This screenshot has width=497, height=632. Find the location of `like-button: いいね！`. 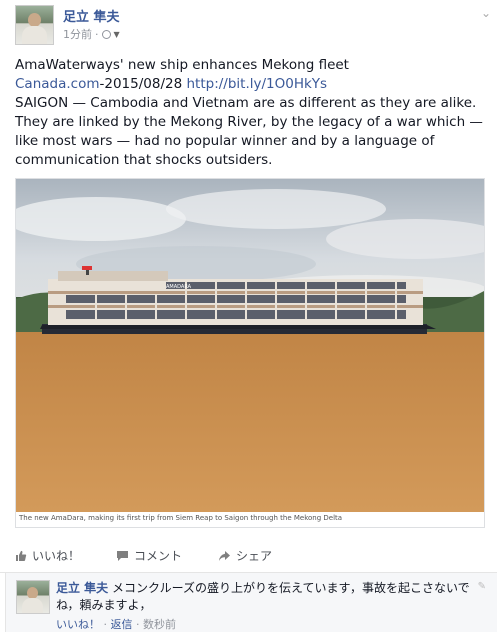

like-button: いいね！ is located at coordinates (47, 555).